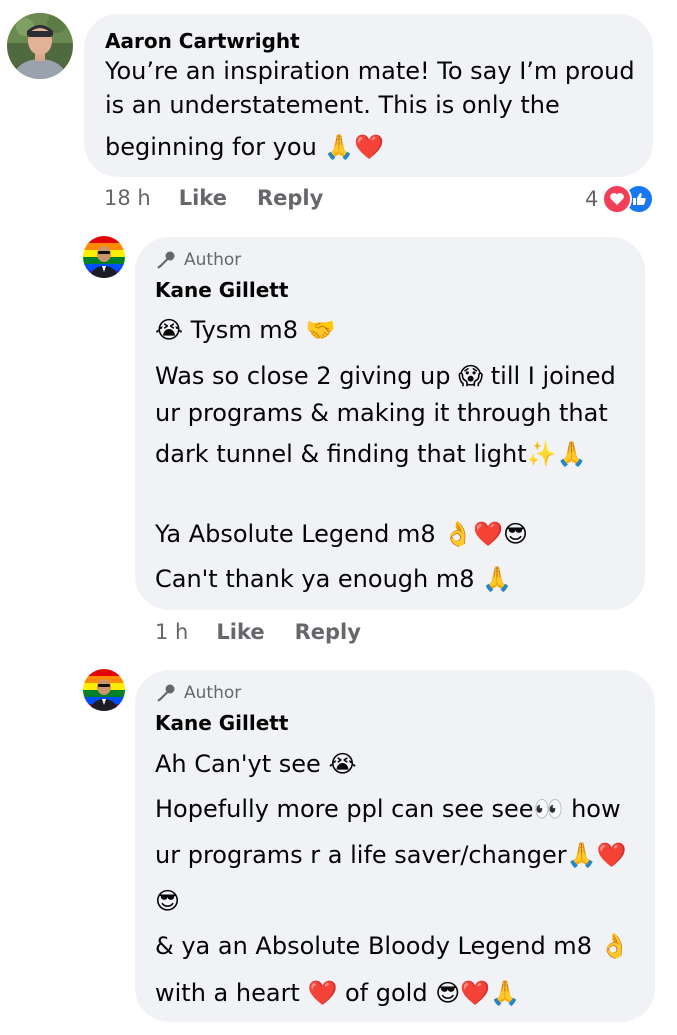 The height and width of the screenshot is (1035, 677). I want to click on comment-line: & ya an Absolute Bloody Legend m8 👌, so click(392, 946).